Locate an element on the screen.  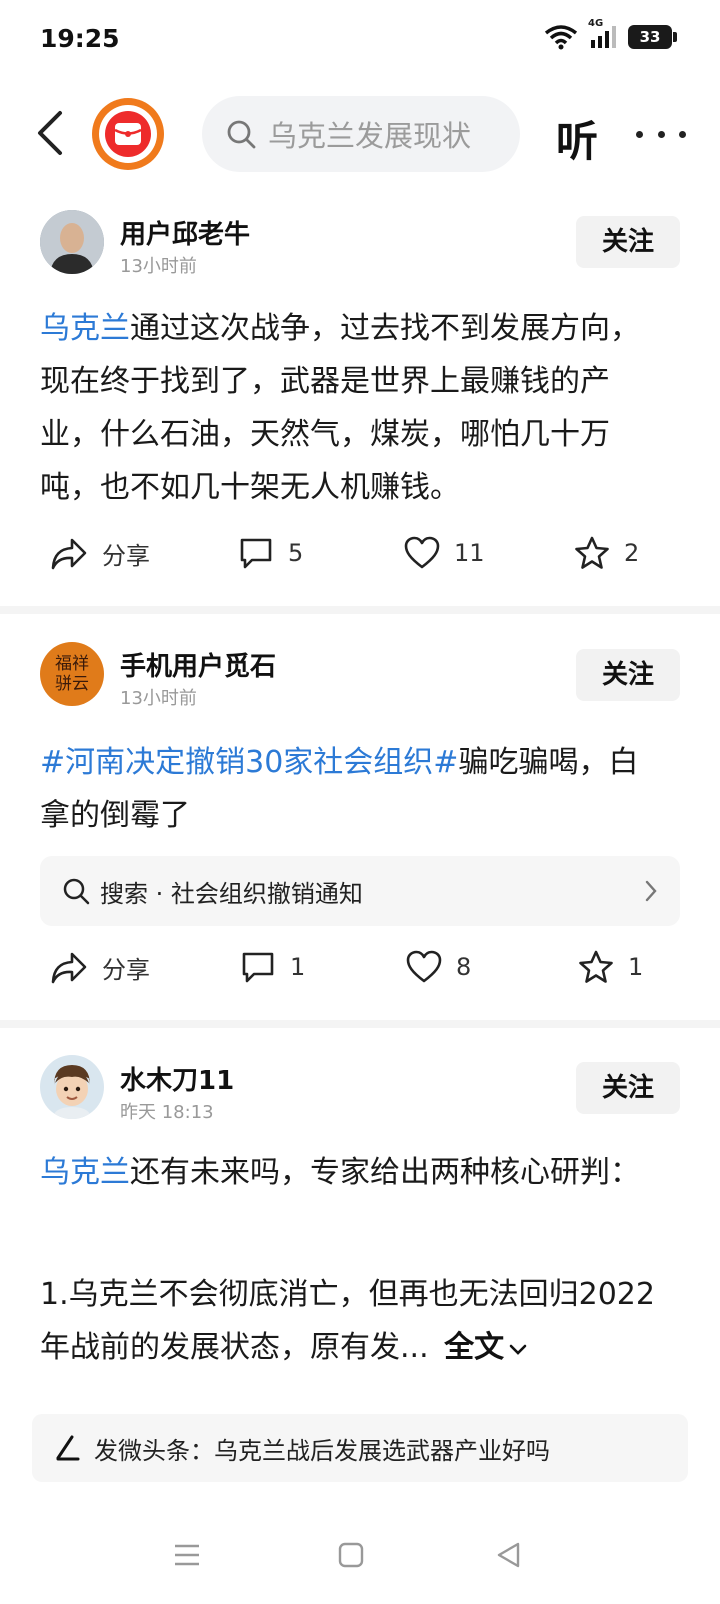
app-logo is located at coordinates (128, 134).